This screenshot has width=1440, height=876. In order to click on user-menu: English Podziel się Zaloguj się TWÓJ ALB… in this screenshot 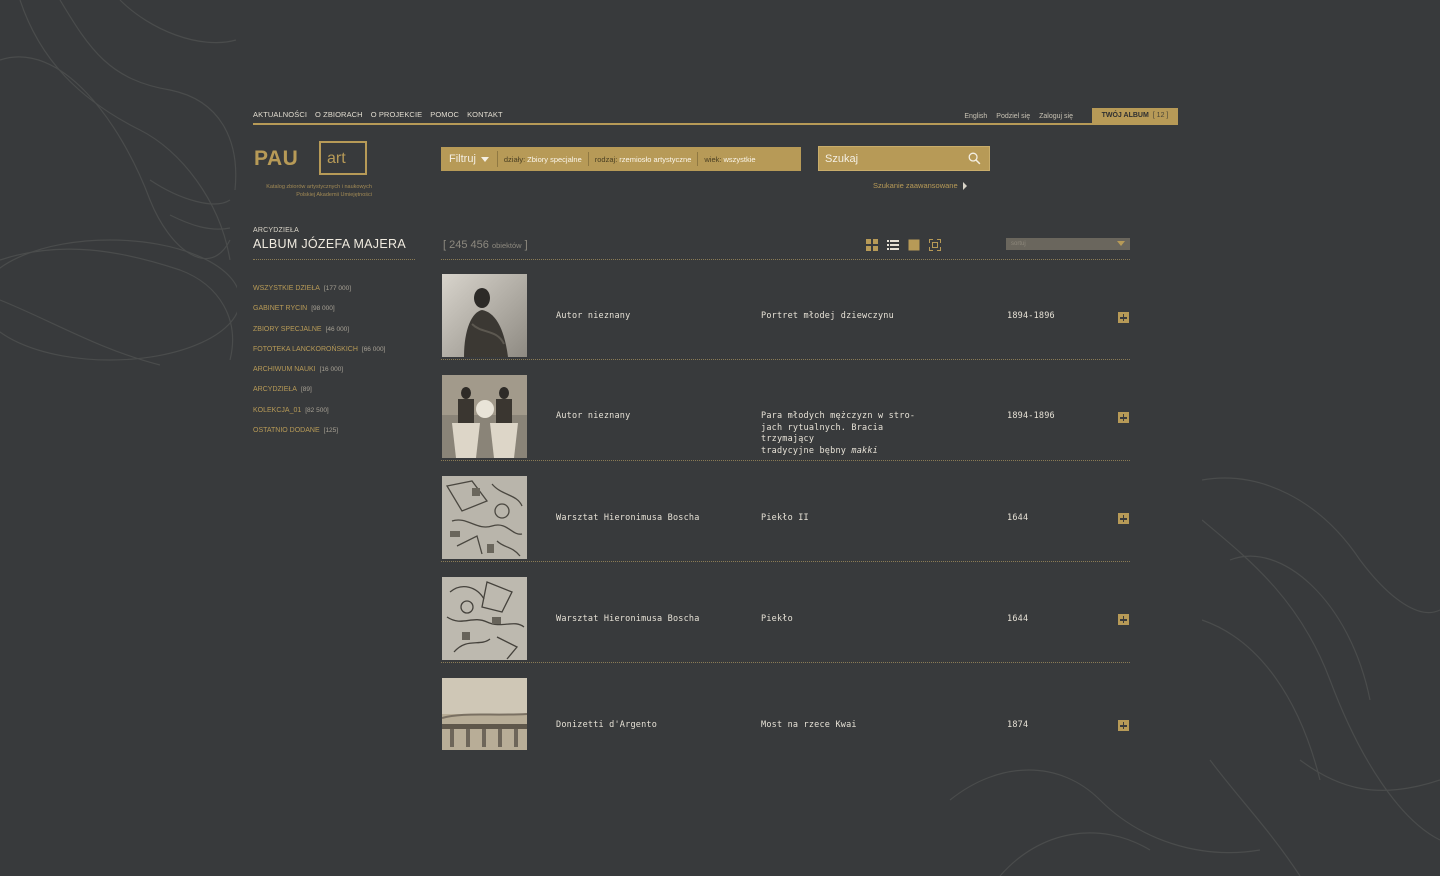, I will do `click(1071, 115)`.